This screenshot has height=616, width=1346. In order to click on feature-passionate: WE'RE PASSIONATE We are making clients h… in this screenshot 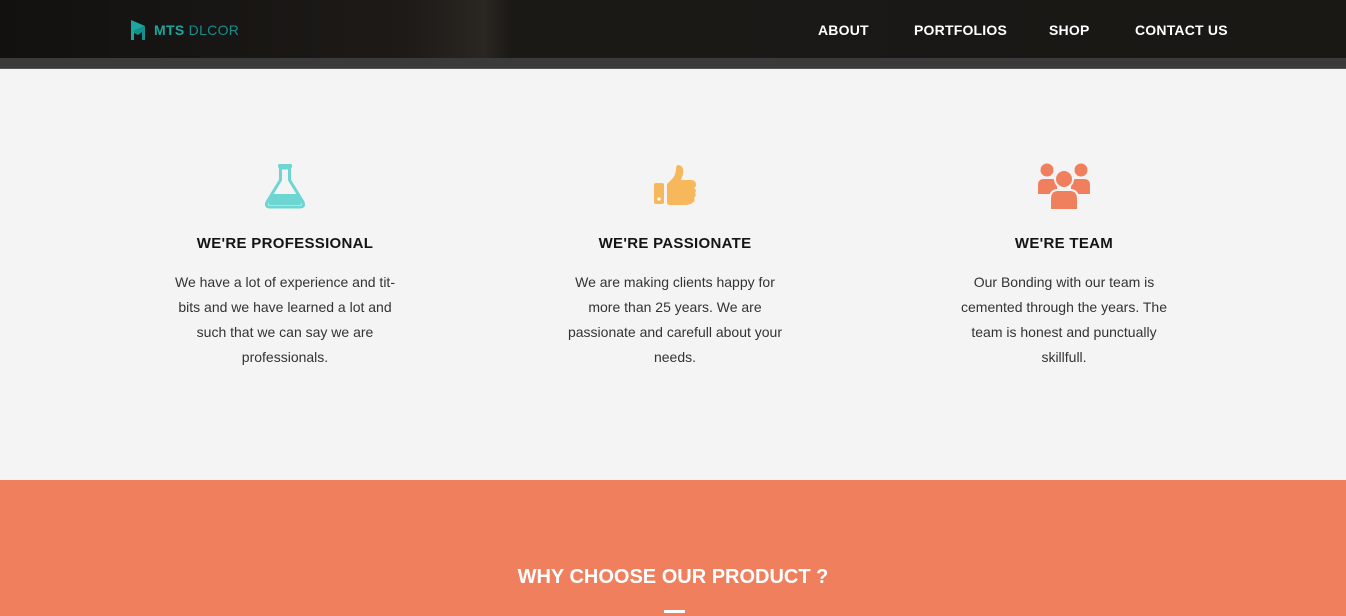, I will do `click(675, 265)`.